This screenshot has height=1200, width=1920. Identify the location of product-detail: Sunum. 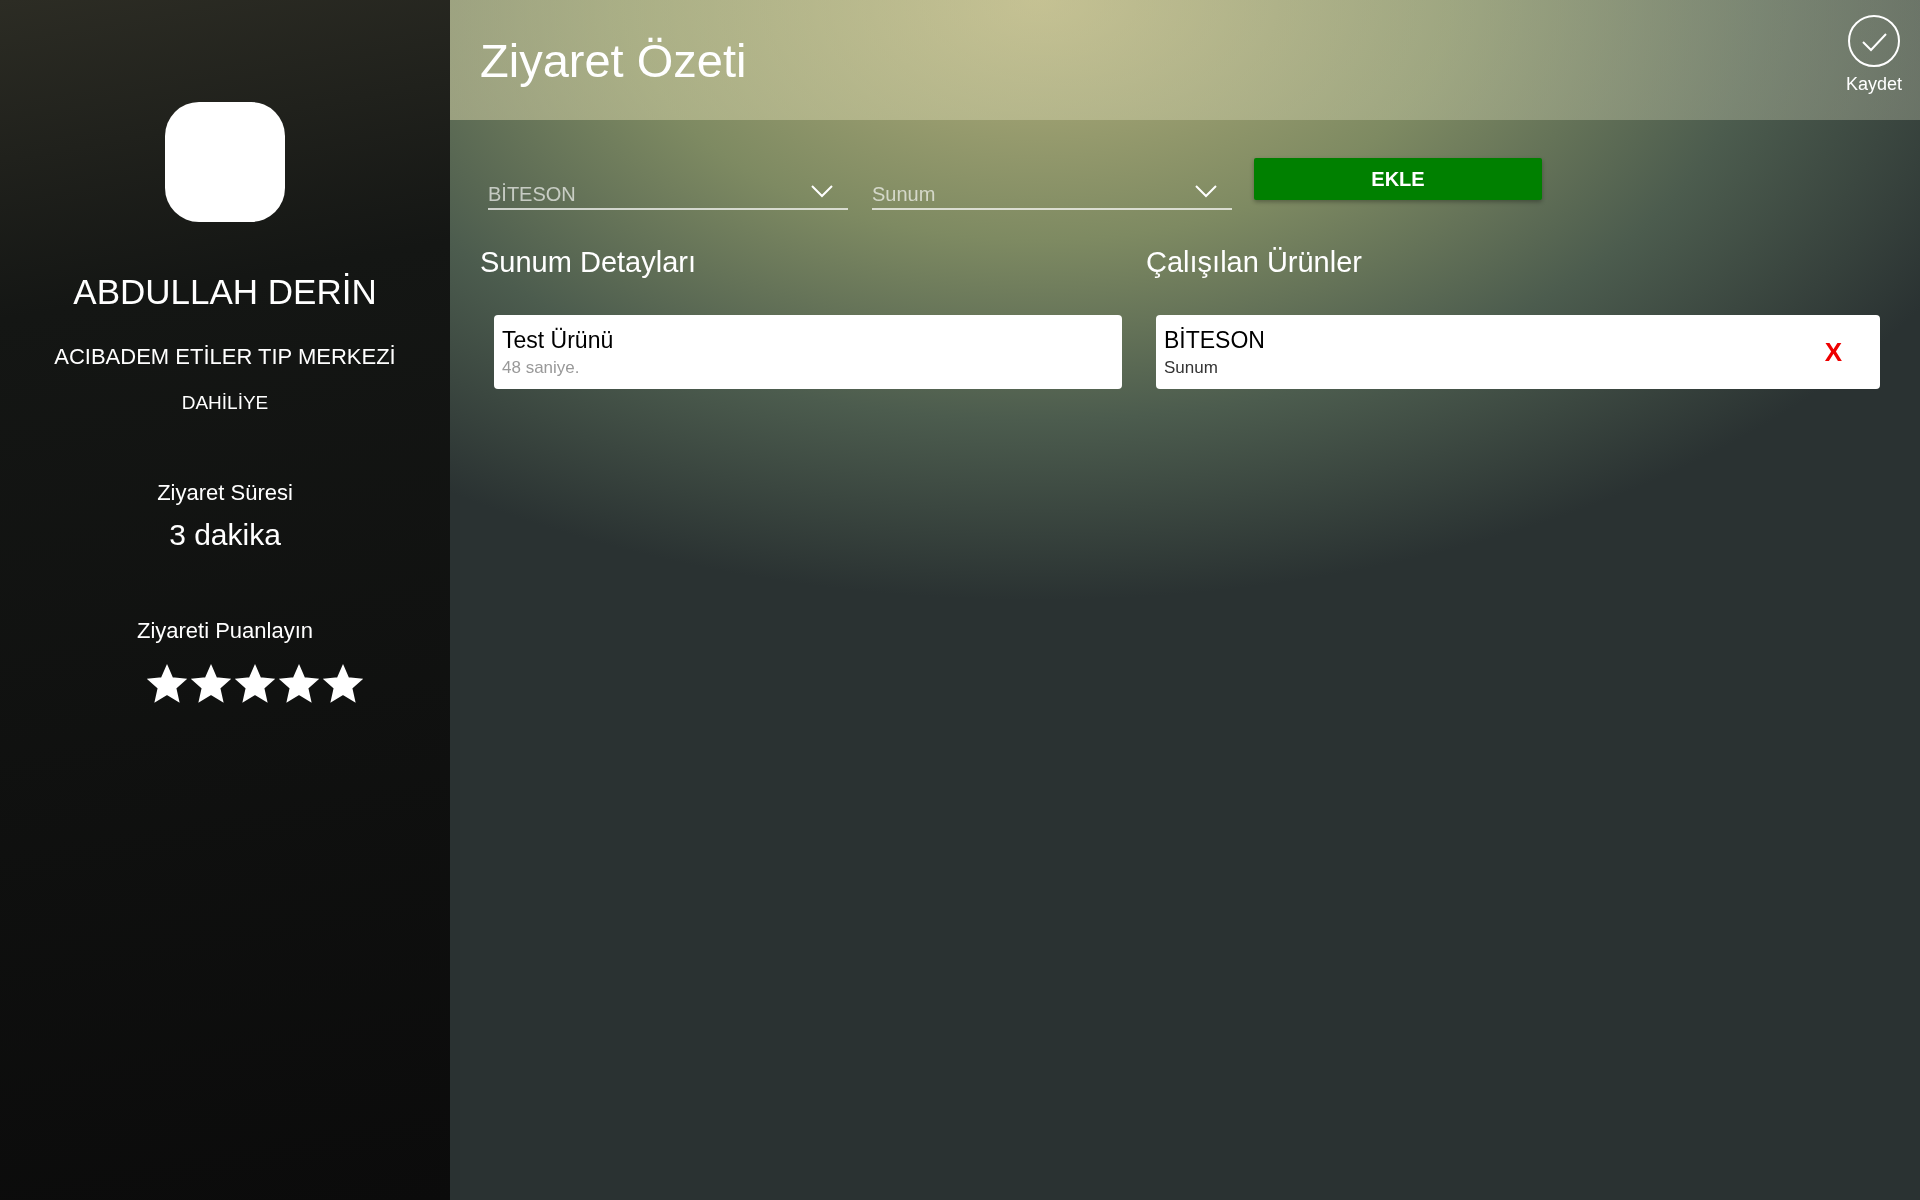
(1191, 367).